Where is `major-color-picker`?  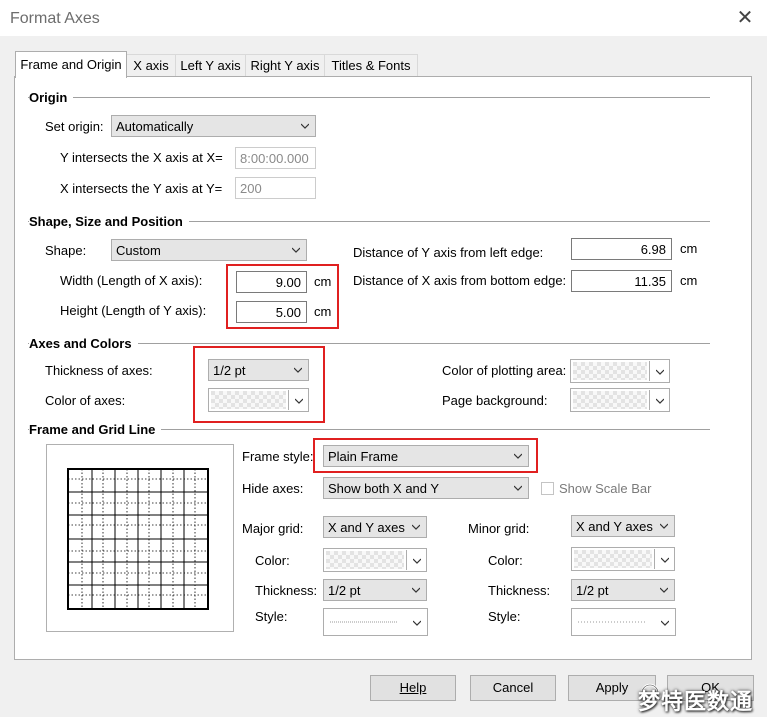
major-color-picker is located at coordinates (375, 560).